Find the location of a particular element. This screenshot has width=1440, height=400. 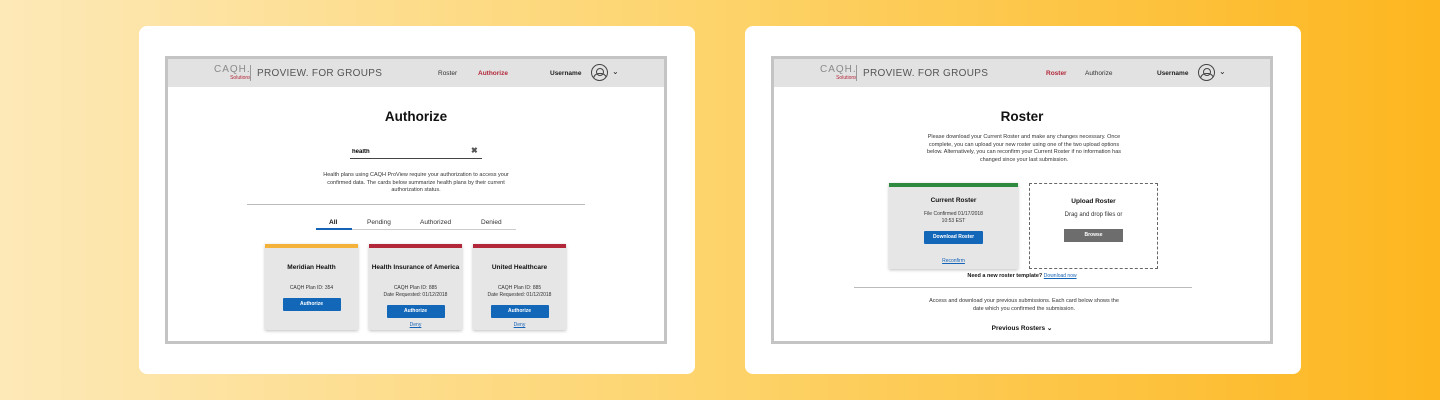

plan-name: Health Insurance of America is located at coordinates (415, 267).